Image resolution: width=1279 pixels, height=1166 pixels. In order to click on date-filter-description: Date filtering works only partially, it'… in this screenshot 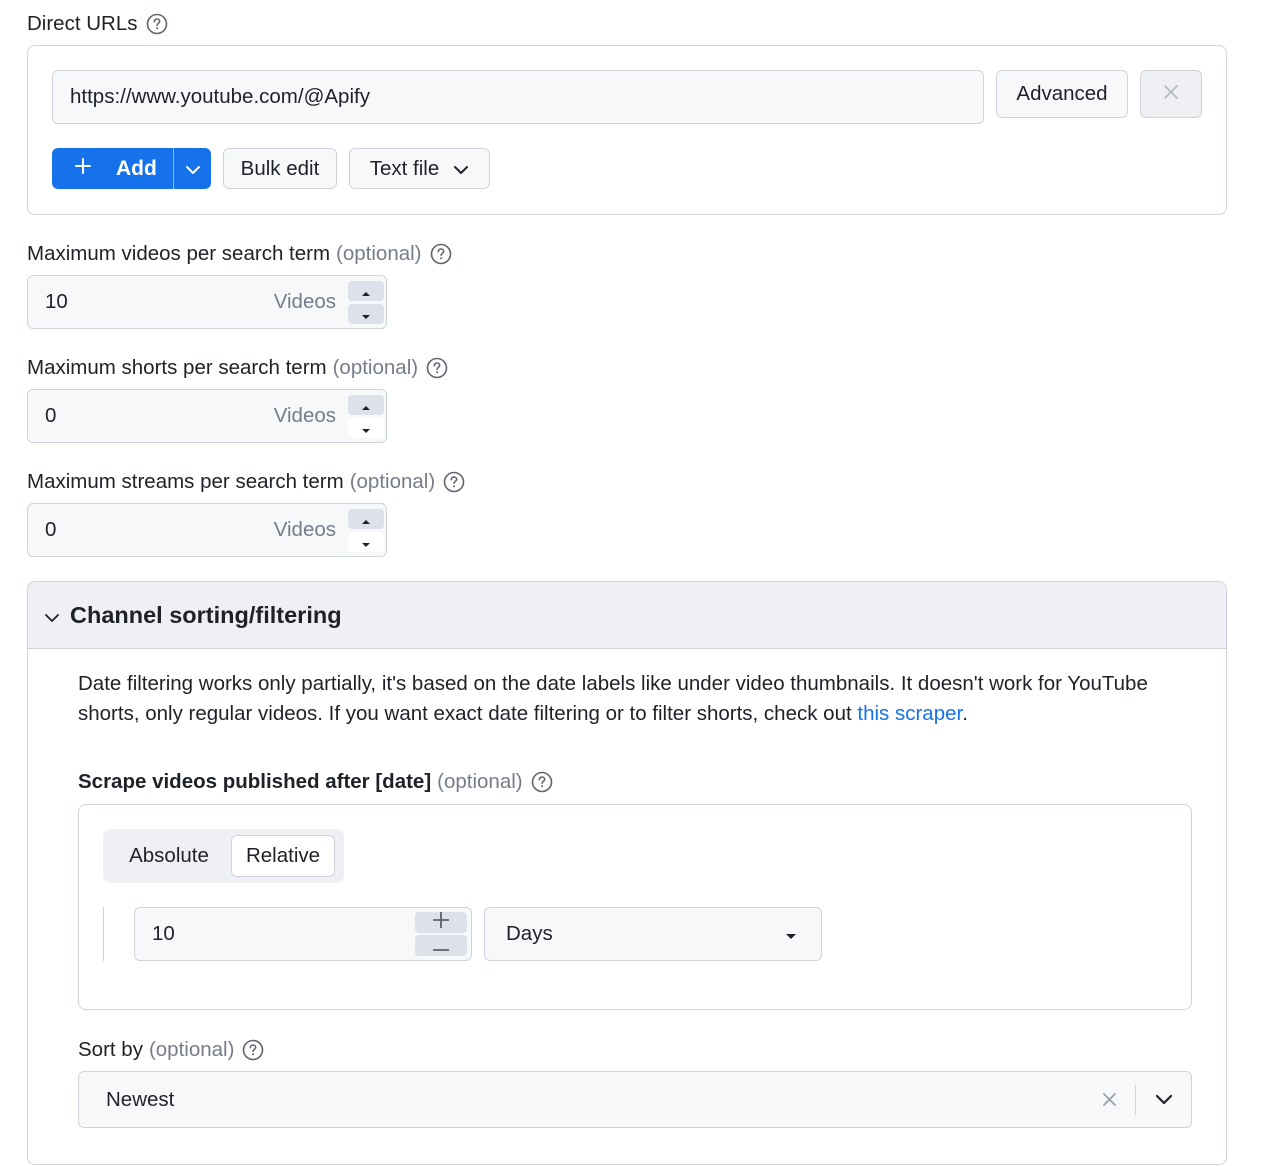, I will do `click(643, 699)`.